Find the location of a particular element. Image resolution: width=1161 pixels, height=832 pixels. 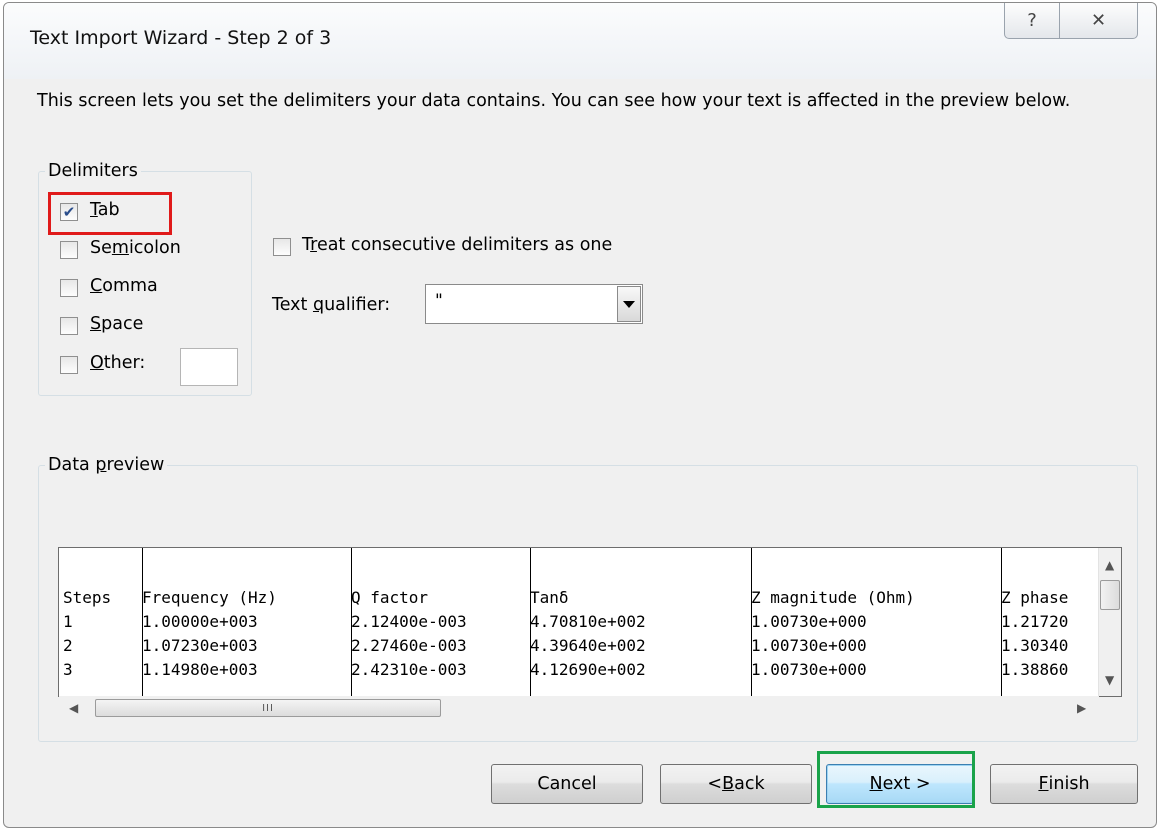

chevron-down-icon is located at coordinates (629, 304).